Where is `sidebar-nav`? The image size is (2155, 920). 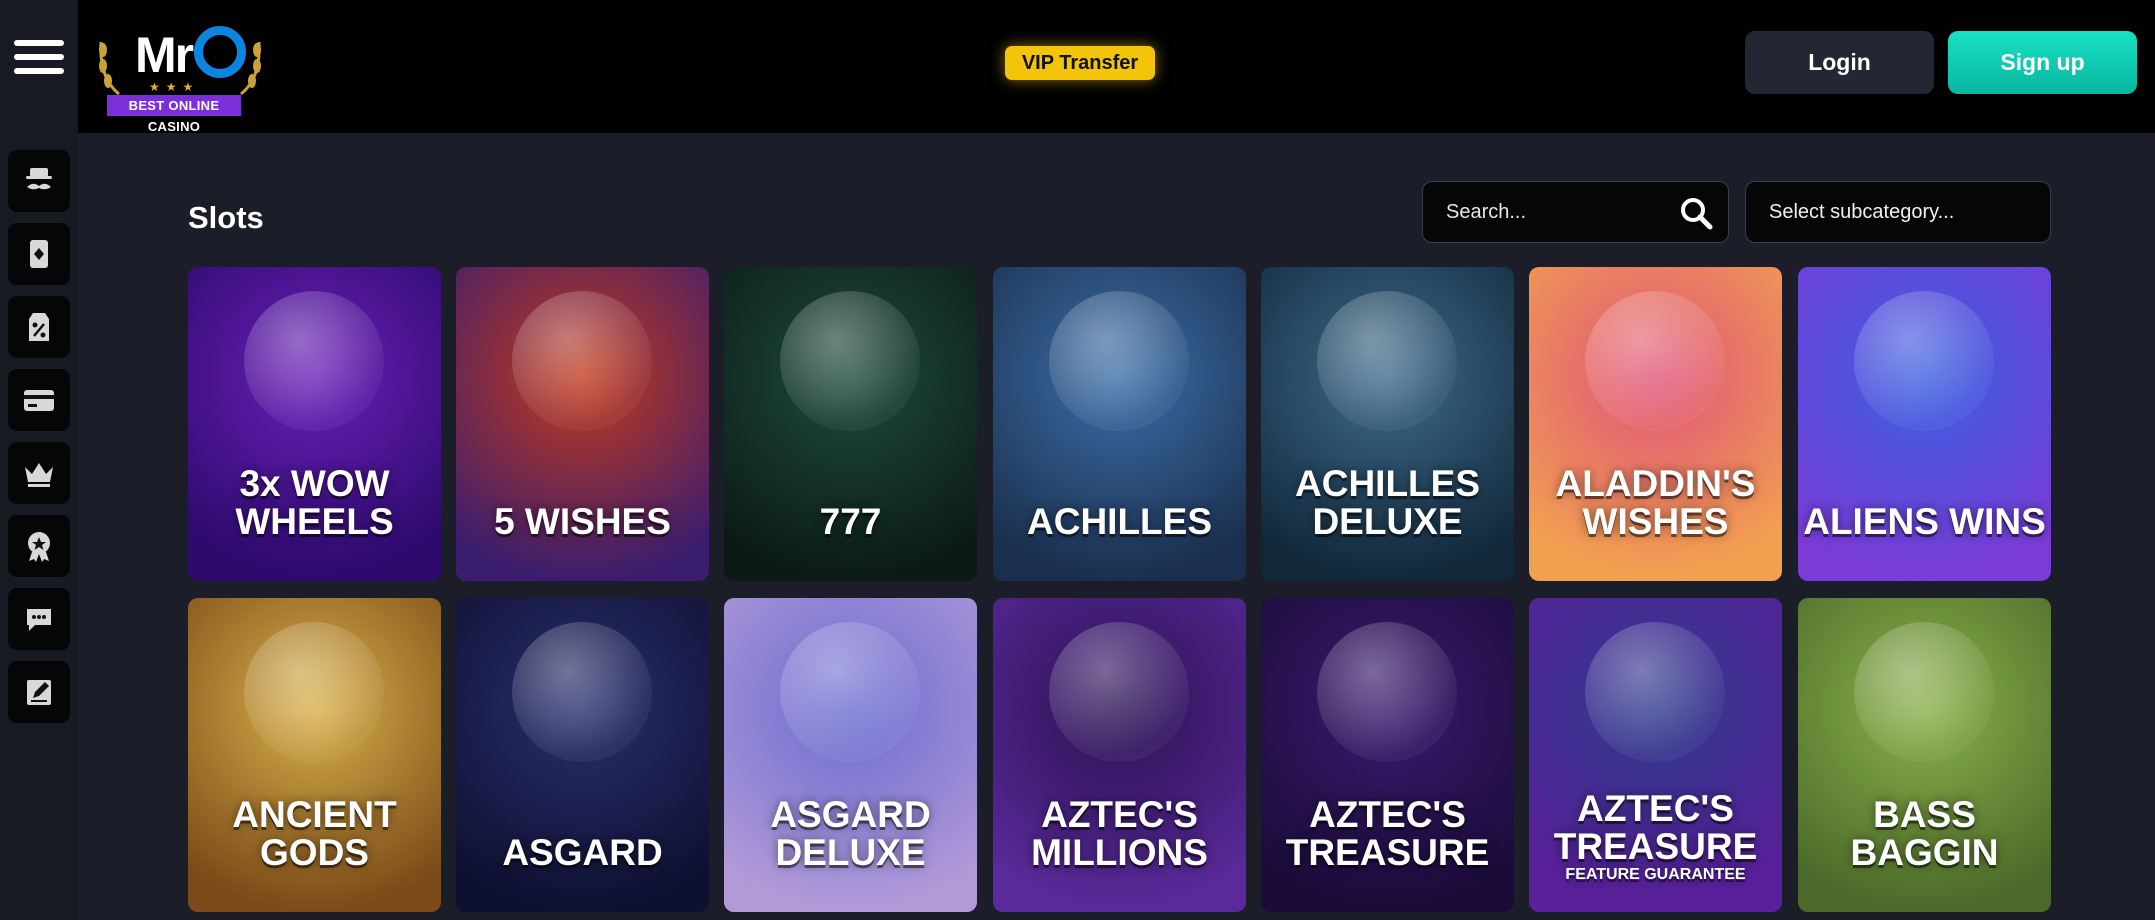 sidebar-nav is located at coordinates (39, 442).